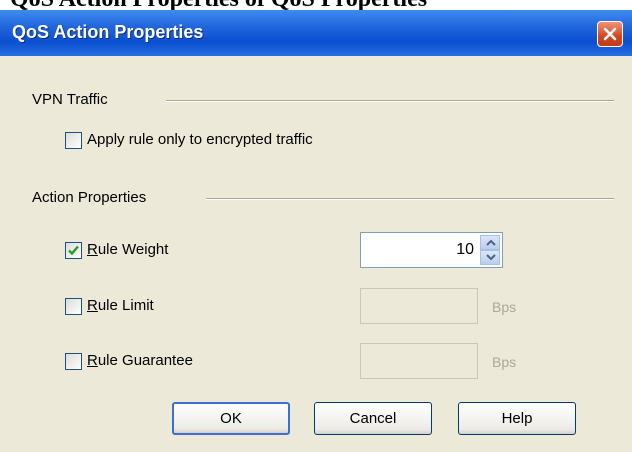 This screenshot has height=452, width=632. What do you see at coordinates (70, 99) in the screenshot?
I see `vpn-traffic-group-label: VPN Traffic` at bounding box center [70, 99].